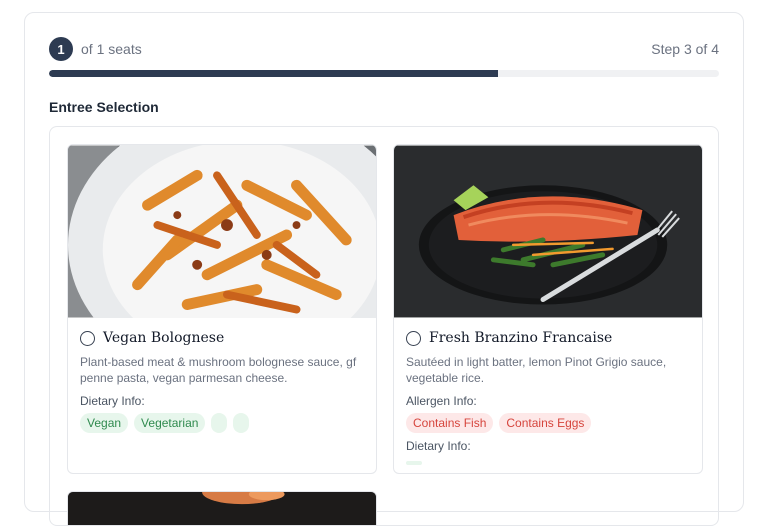 Image resolution: width=760 pixels, height=526 pixels. Describe the element at coordinates (273, 73) in the screenshot. I see `progress-bar-fill` at that location.